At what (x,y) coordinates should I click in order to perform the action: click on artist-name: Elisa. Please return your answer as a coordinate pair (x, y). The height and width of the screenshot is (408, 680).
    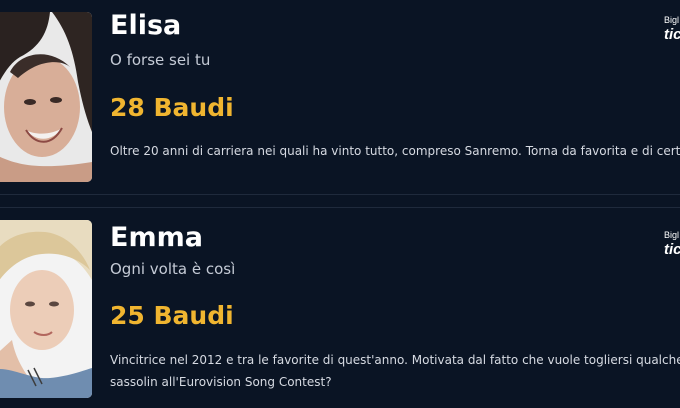
    Looking at the image, I should click on (146, 25).